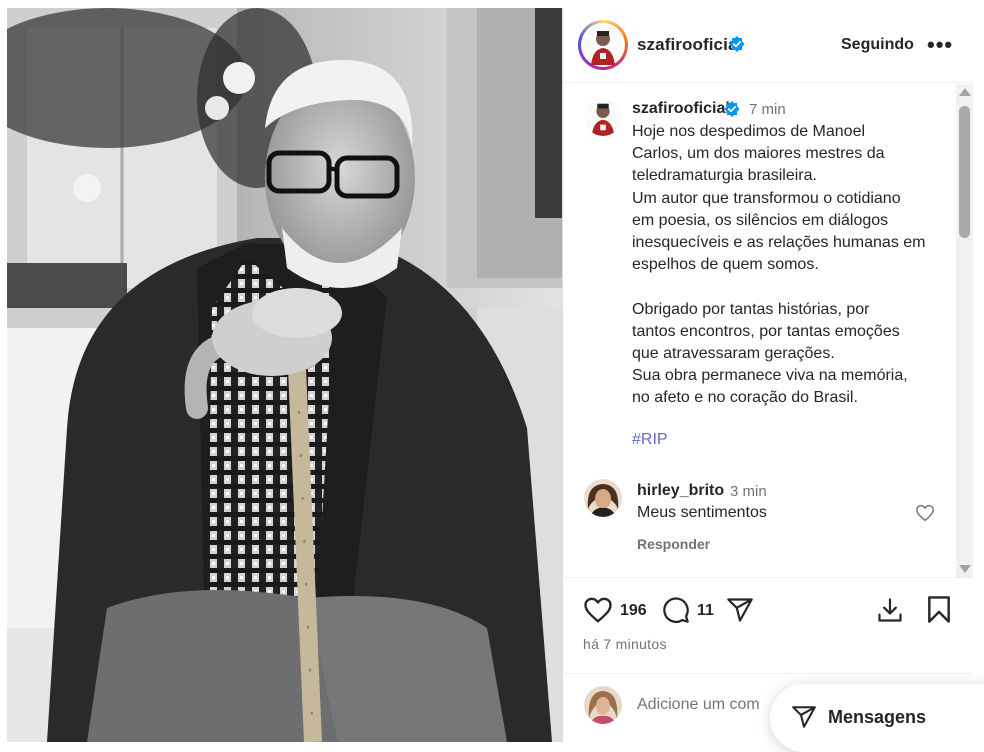 This screenshot has width=984, height=752. Describe the element at coordinates (705, 611) in the screenshot. I see `comment-count: 11` at that location.